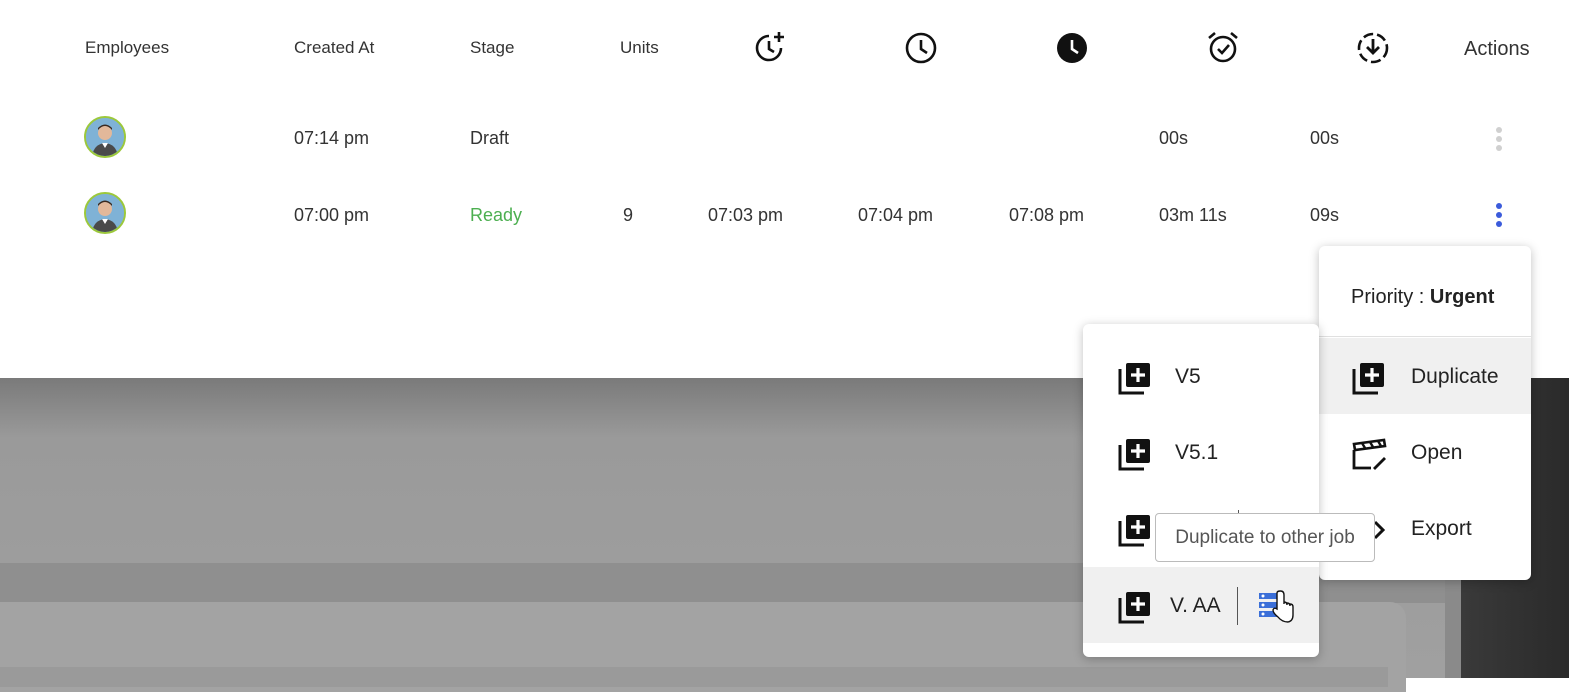  Describe the element at coordinates (127, 48) in the screenshot. I see `header-employees: Employees` at that location.